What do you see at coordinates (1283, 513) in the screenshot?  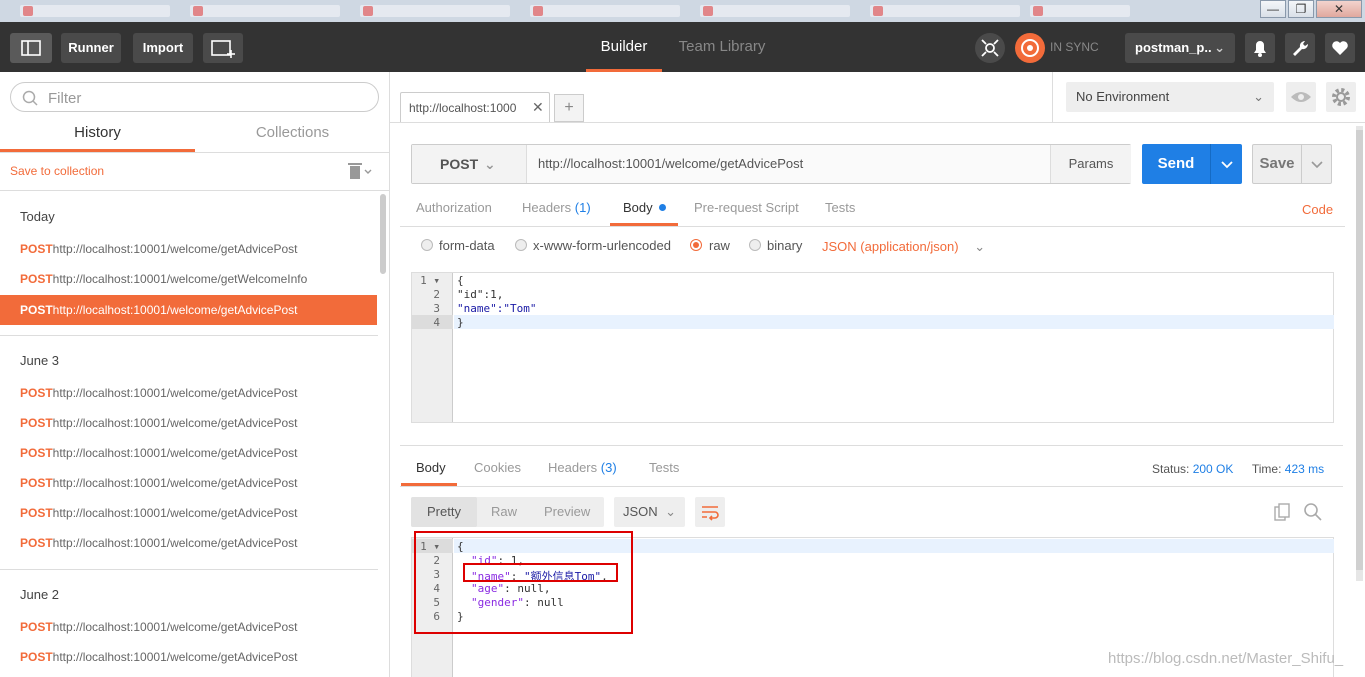 I see `copy-button` at bounding box center [1283, 513].